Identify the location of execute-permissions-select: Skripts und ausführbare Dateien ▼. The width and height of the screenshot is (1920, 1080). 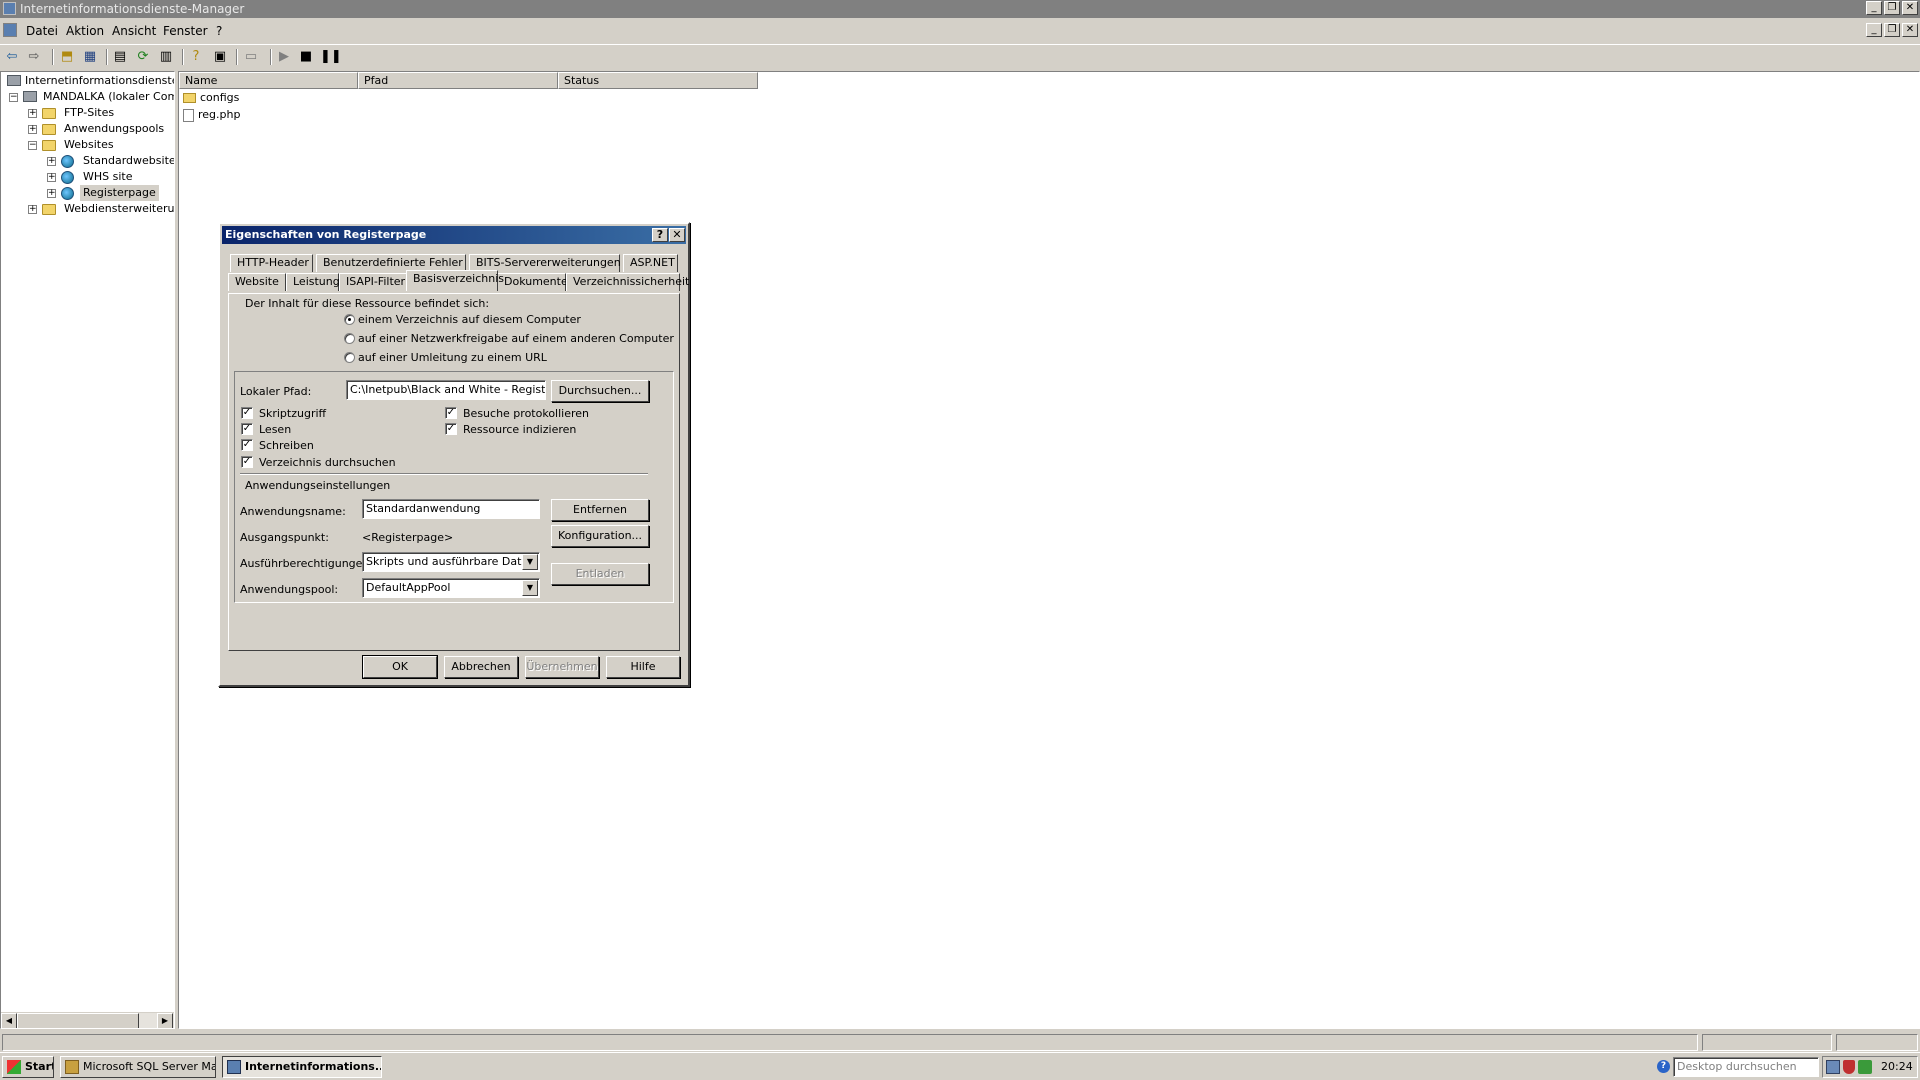
(451, 562).